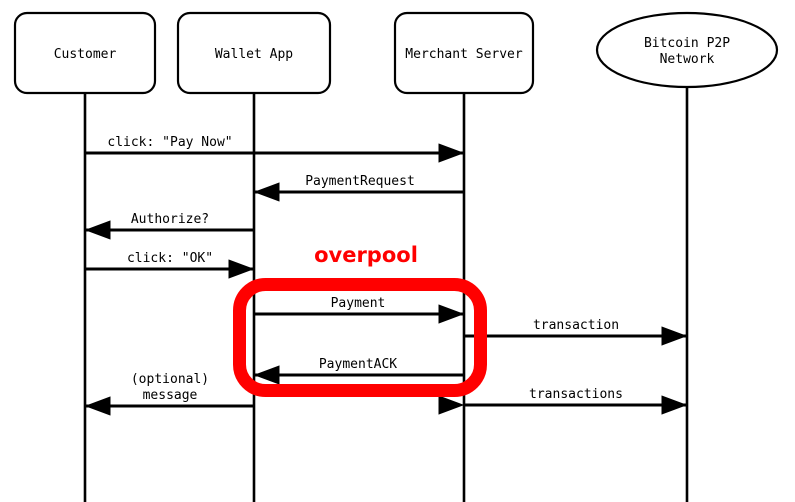 This screenshot has width=795, height=502. I want to click on participant-label-customer: Customer, so click(85, 54).